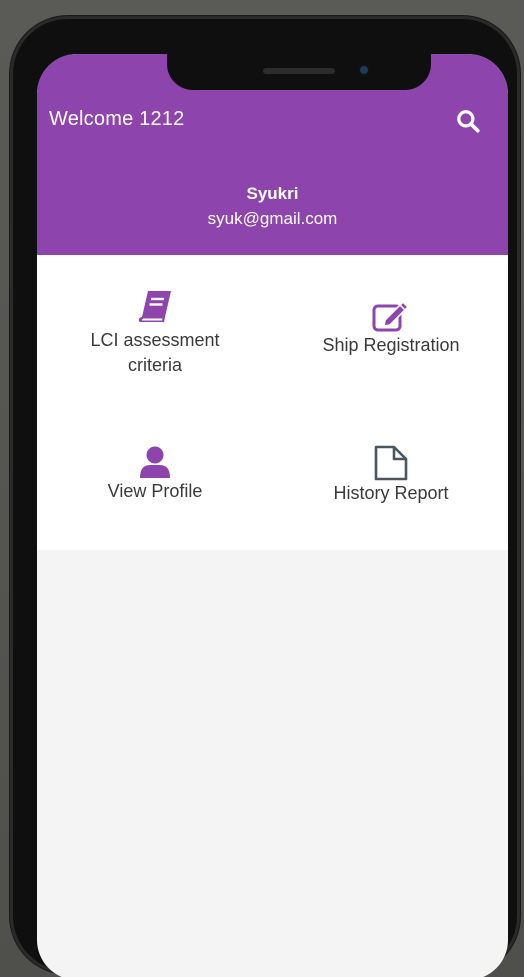  Describe the element at coordinates (117, 119) in the screenshot. I see `page-title: Welcome 1212` at that location.